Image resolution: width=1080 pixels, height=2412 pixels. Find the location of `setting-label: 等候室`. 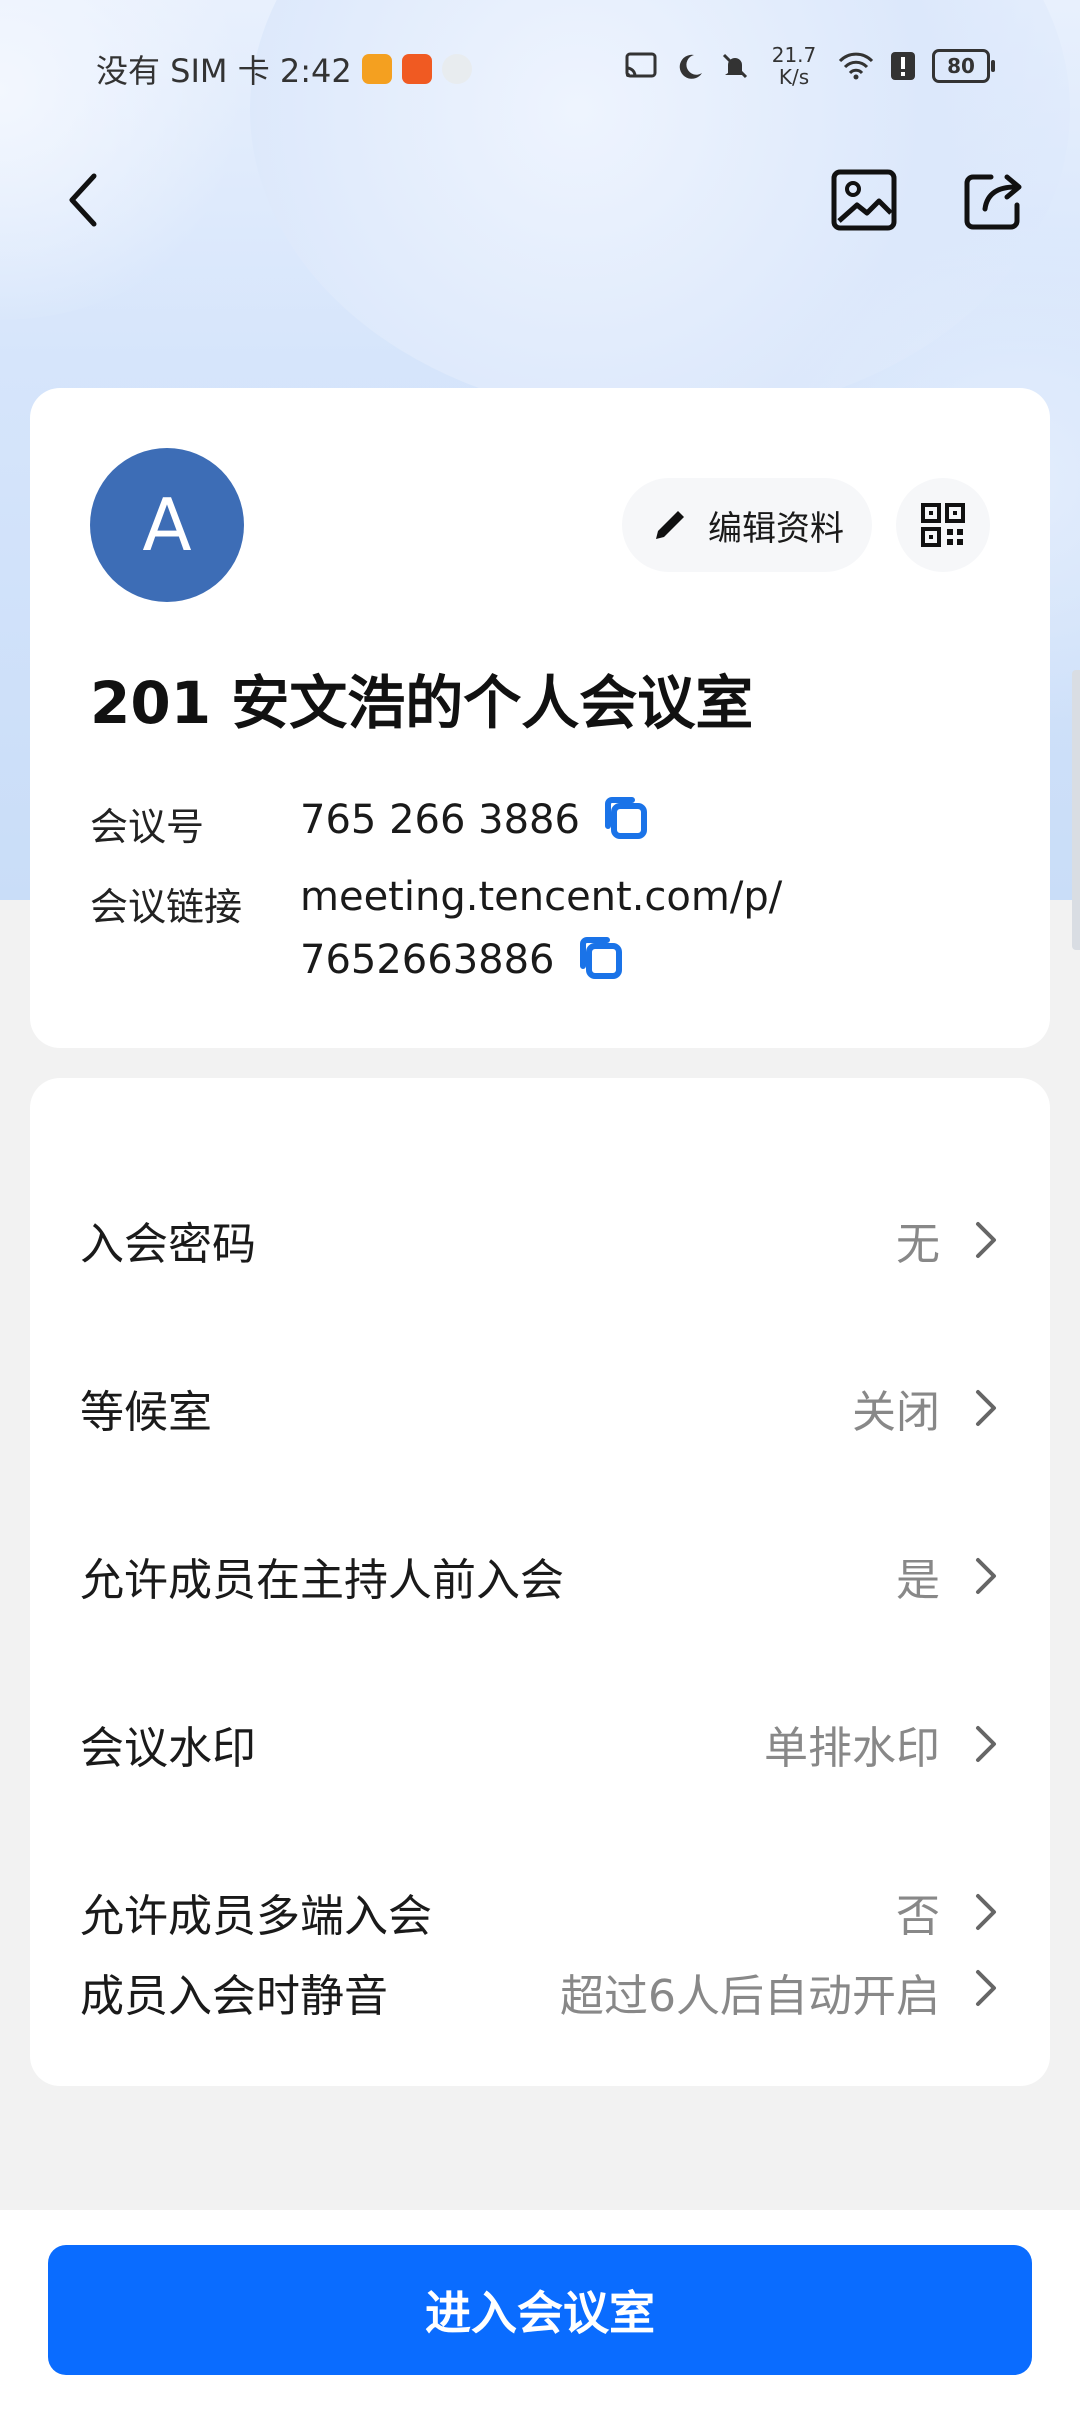

setting-label: 等候室 is located at coordinates (146, 1412).